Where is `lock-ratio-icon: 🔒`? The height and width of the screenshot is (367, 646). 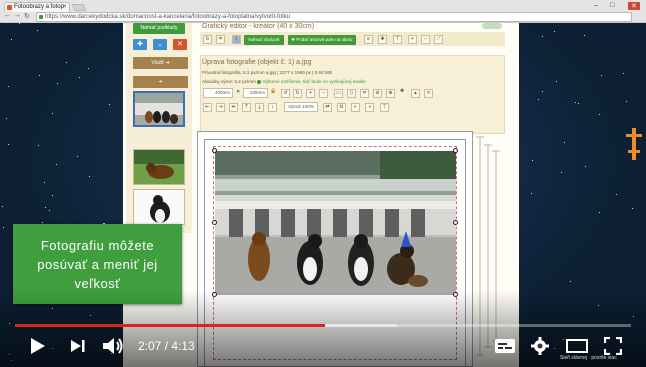 lock-ratio-icon: 🔒 is located at coordinates (273, 91).